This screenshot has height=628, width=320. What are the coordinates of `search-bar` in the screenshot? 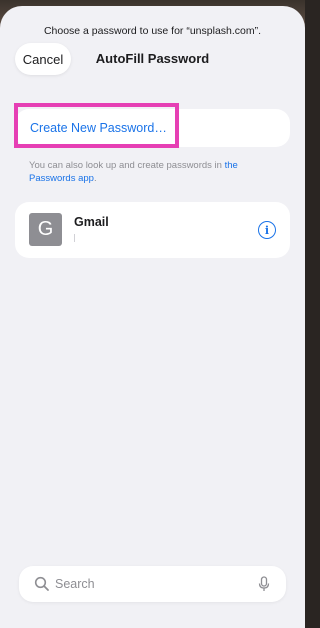 It's located at (152, 584).